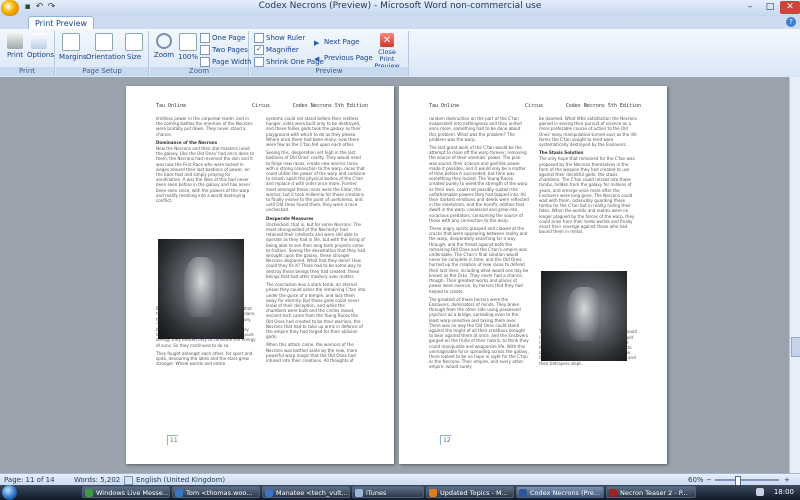 Image resolution: width=800 pixels, height=500 pixels. I want to click on zoom-button: Zoom, so click(164, 49).